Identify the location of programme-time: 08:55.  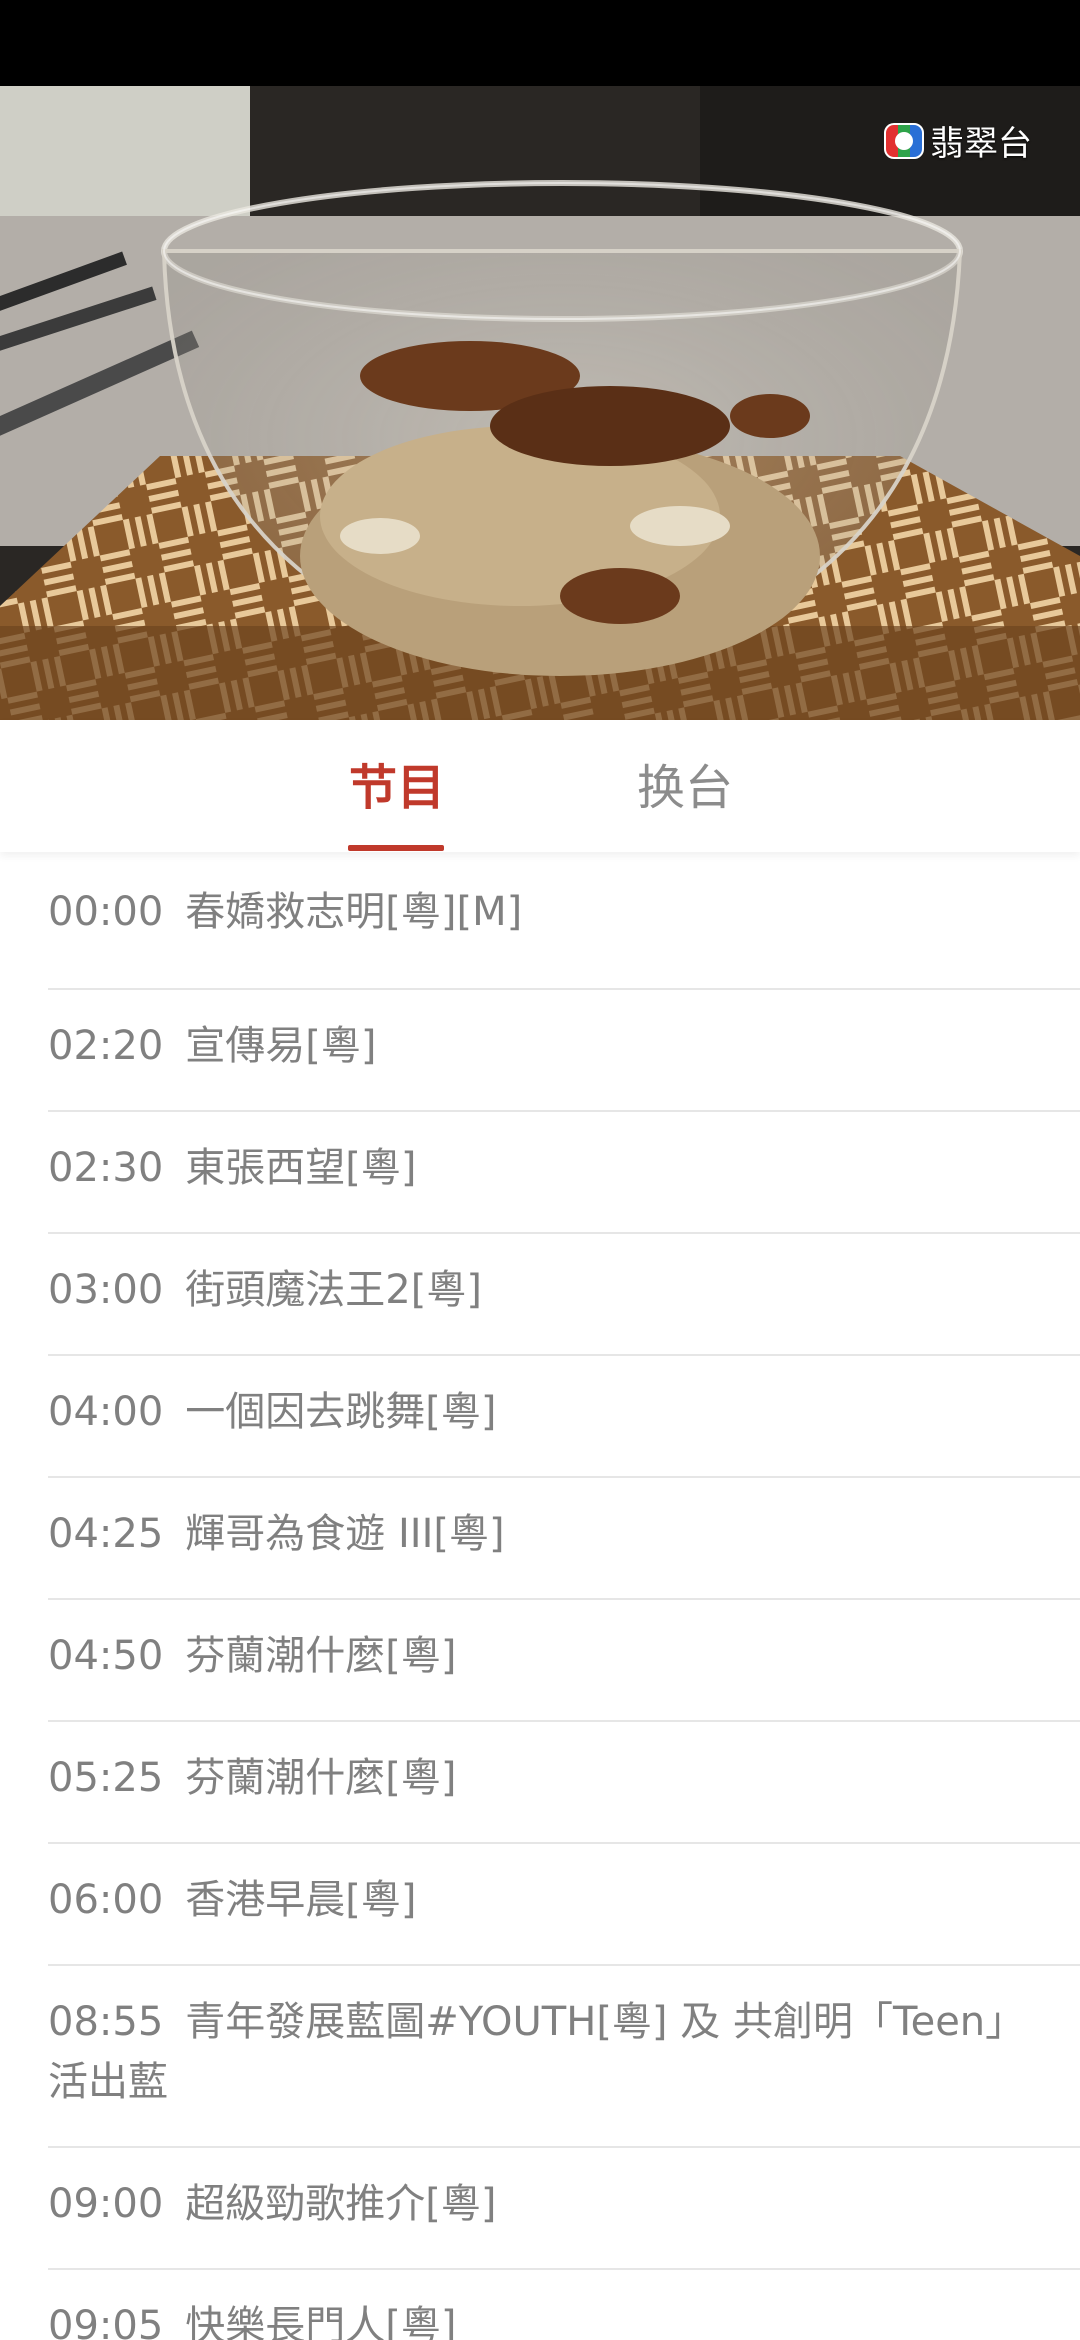
(106, 2022).